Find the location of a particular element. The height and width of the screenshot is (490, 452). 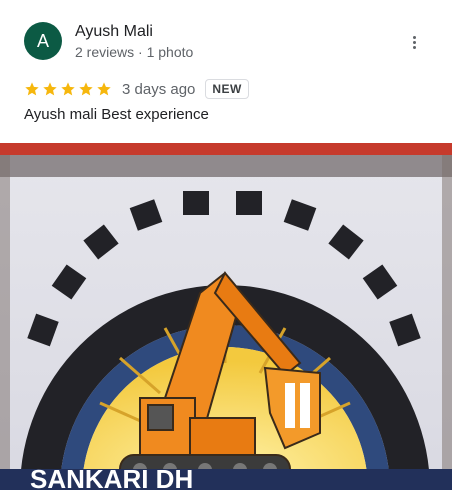

more-vert-icon is located at coordinates (414, 42).